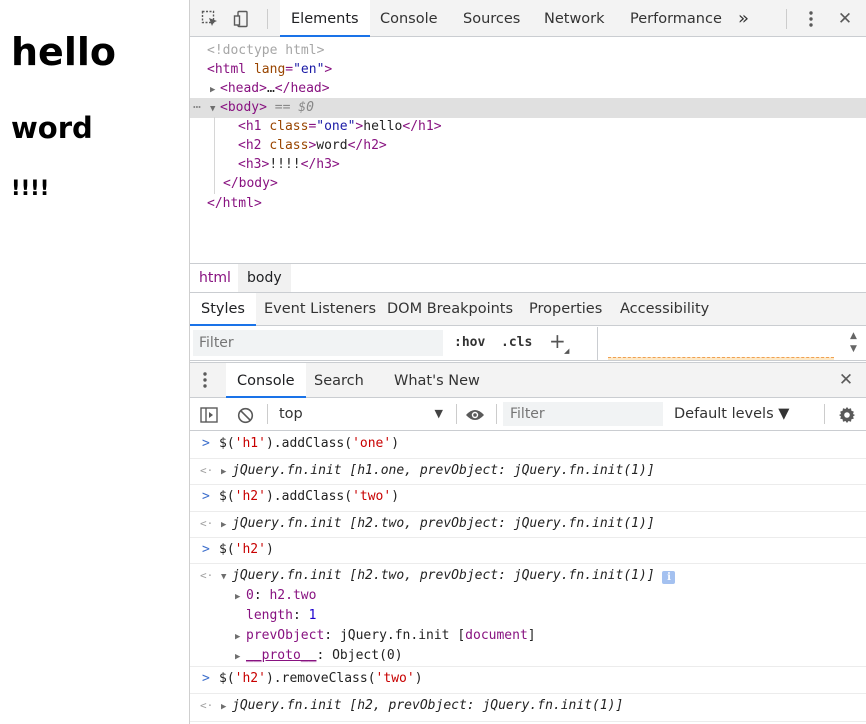 This screenshot has width=866, height=724. What do you see at coordinates (853, 343) in the screenshot?
I see `scroll-arrows-icon: ▲ ▼` at bounding box center [853, 343].